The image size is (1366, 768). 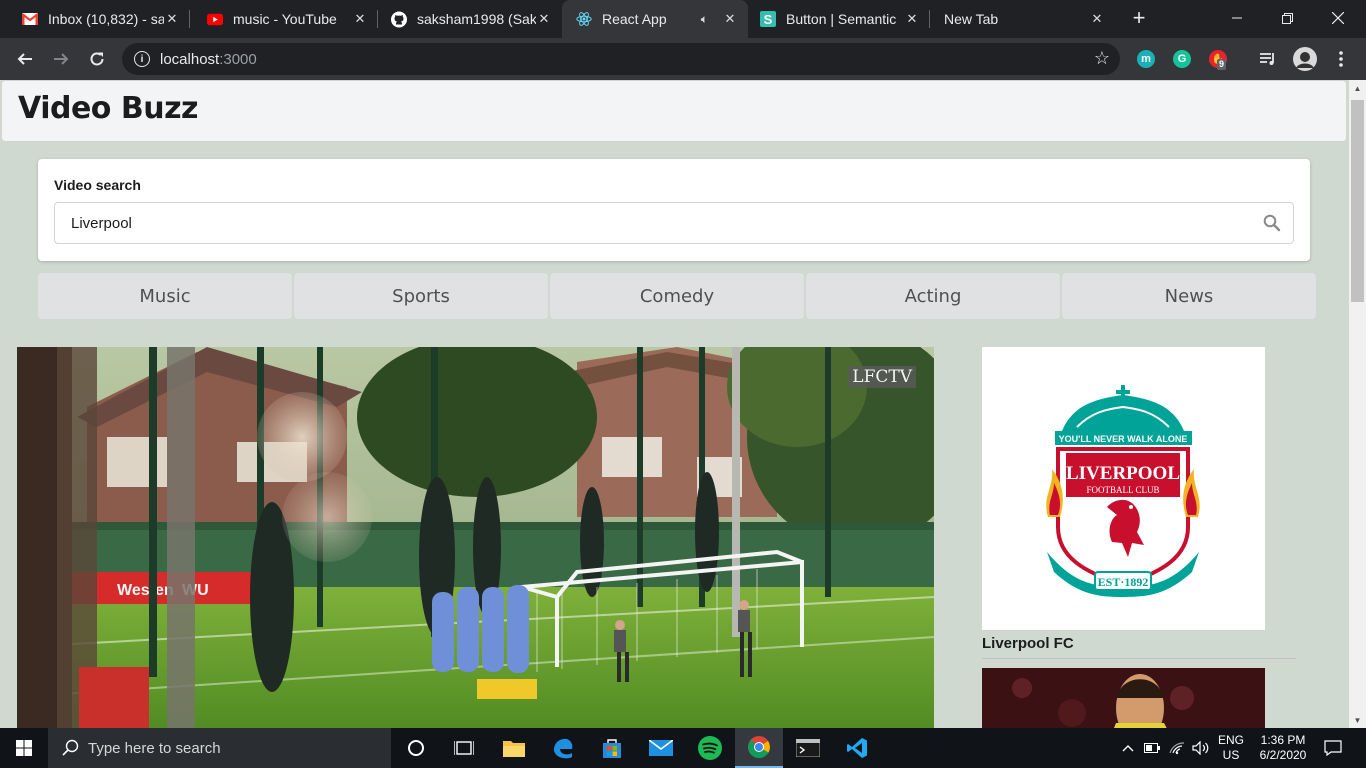 I want to click on page-scrollbar: ▲ ▼, so click(x=1357, y=404).